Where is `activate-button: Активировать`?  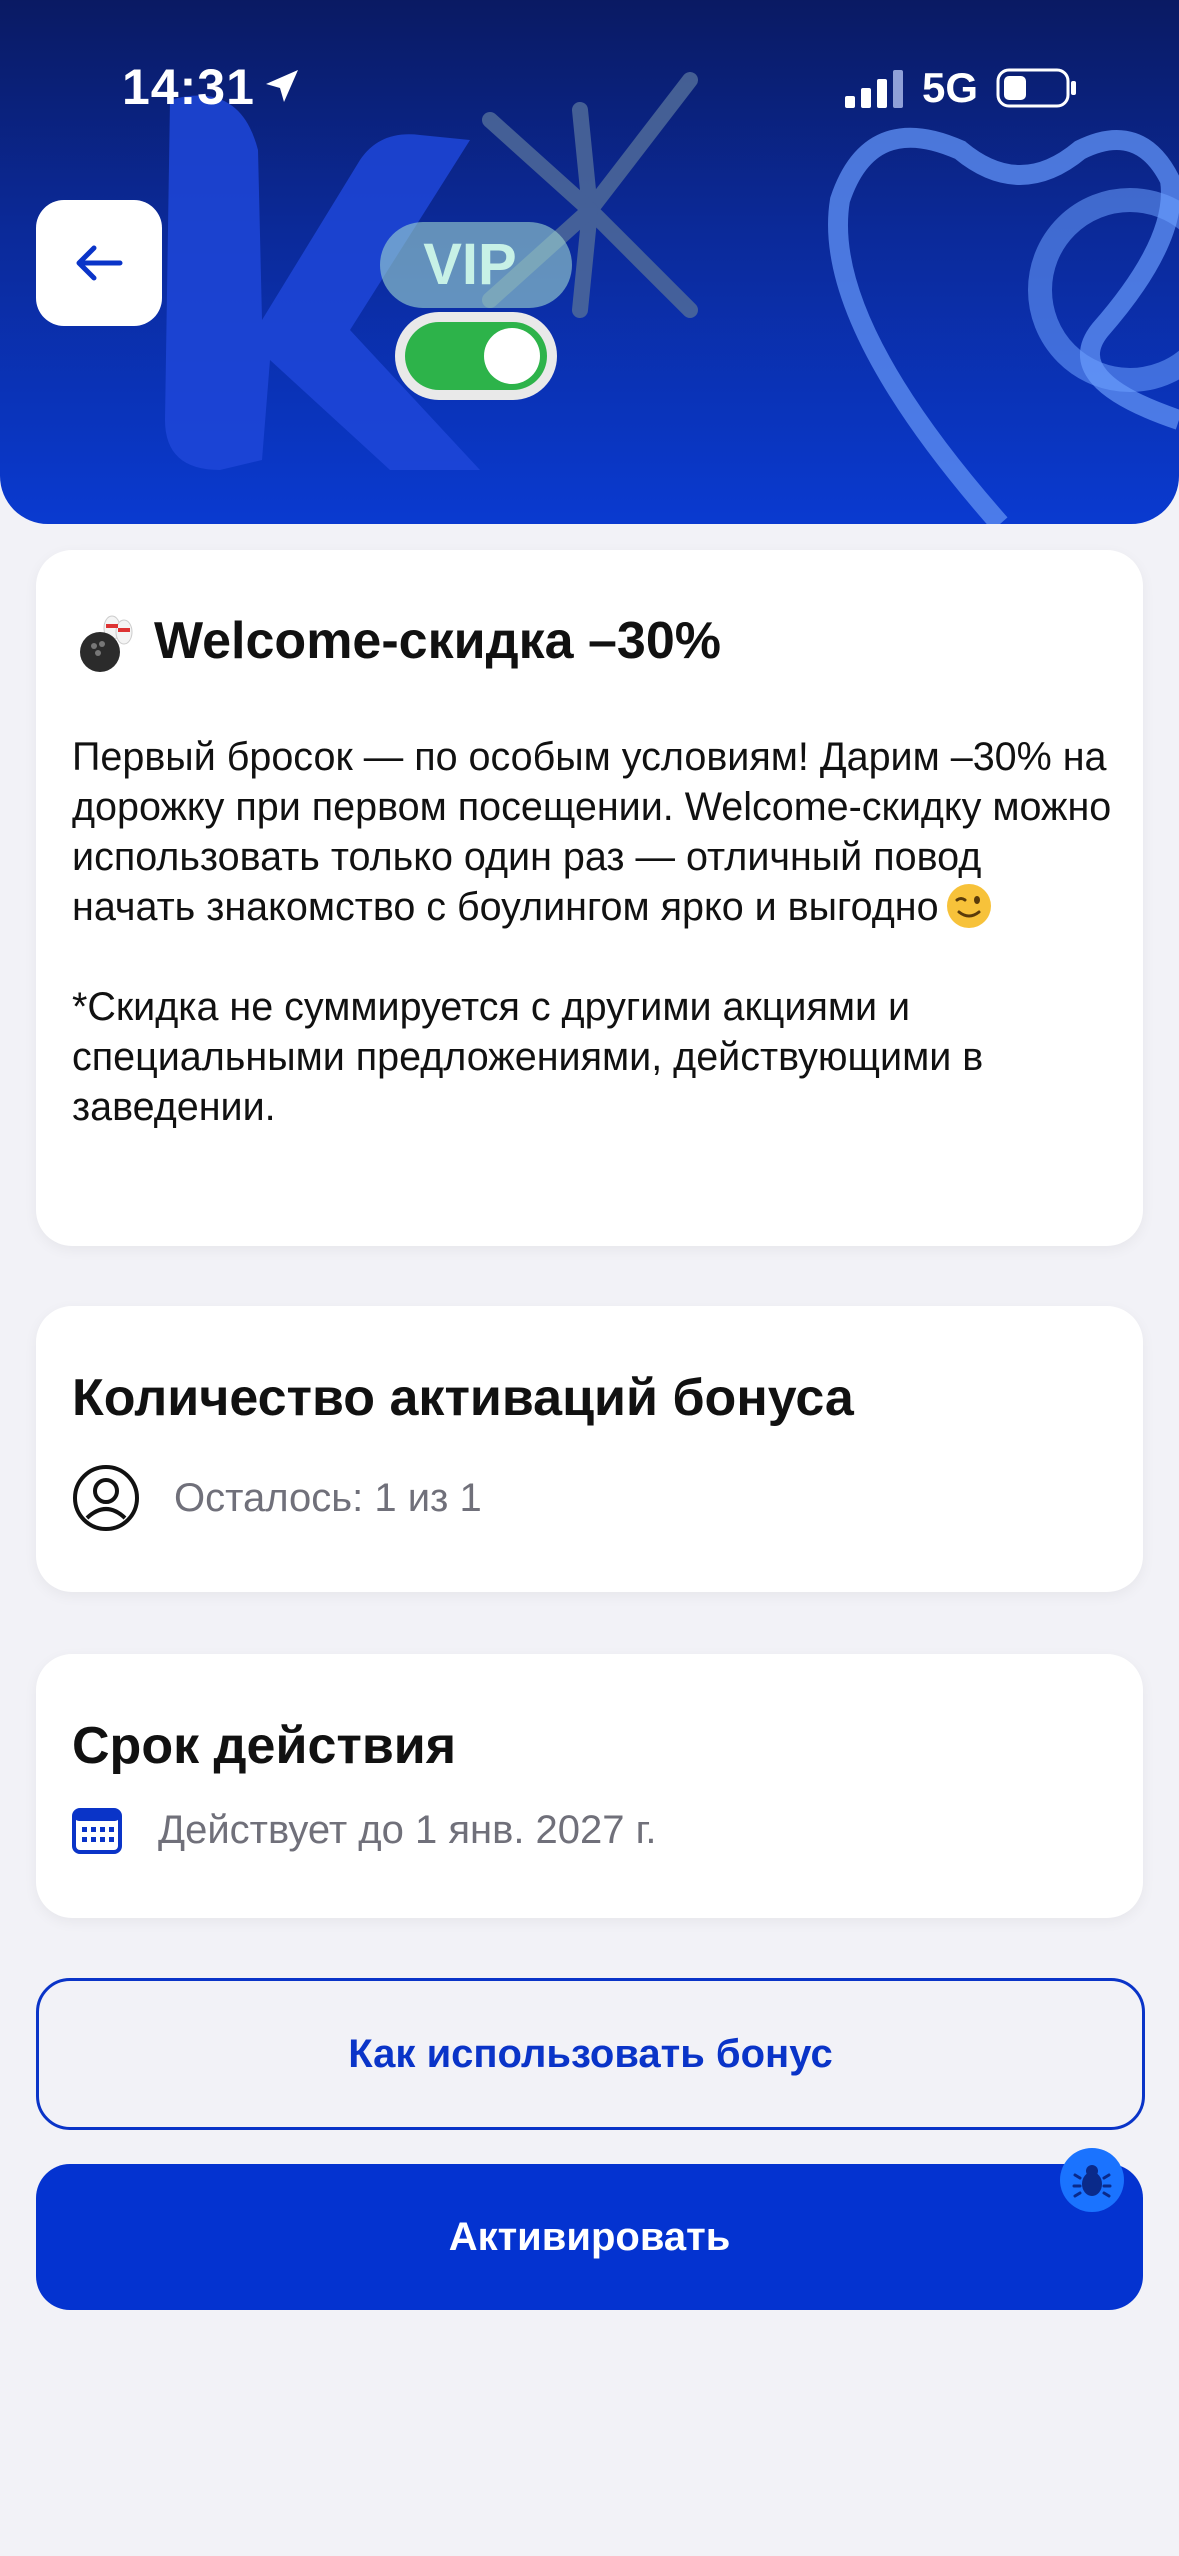 activate-button: Активировать is located at coordinates (589, 2237).